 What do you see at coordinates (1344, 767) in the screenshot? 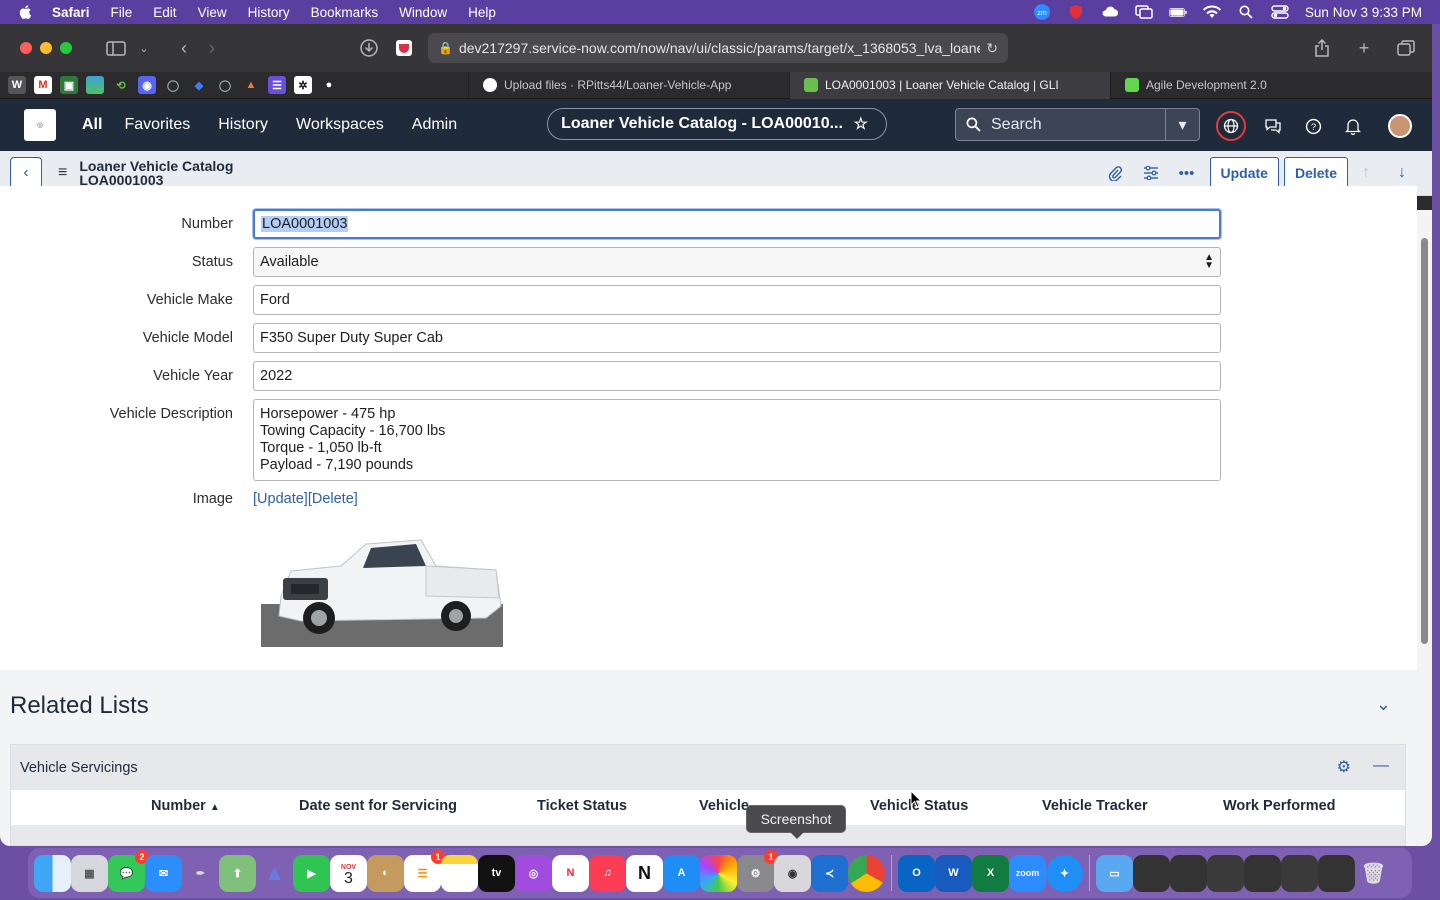
I see `list-settings-gear-icon: ⚙` at bounding box center [1344, 767].